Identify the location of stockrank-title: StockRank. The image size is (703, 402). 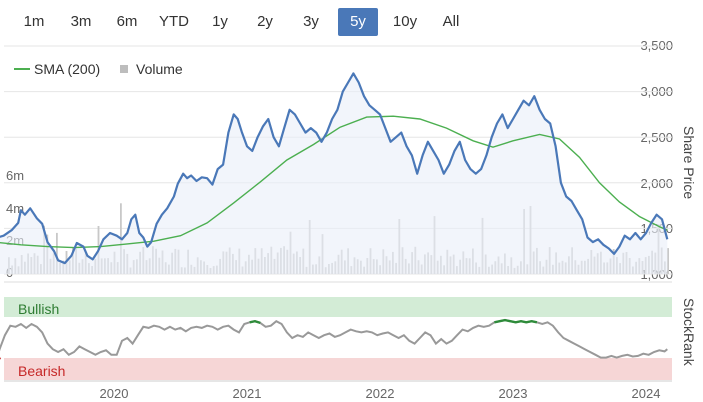
(689, 332).